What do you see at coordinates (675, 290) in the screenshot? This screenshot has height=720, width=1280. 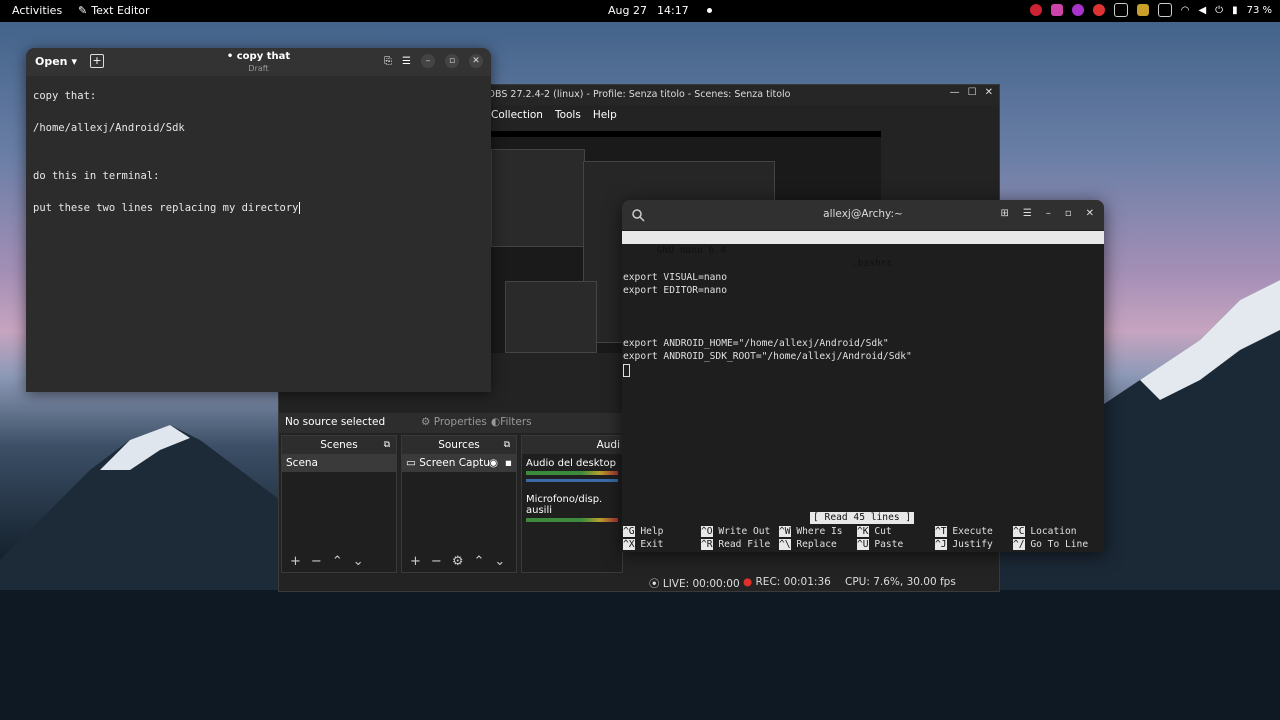 I see `file-line: export EDITOR=nano` at bounding box center [675, 290].